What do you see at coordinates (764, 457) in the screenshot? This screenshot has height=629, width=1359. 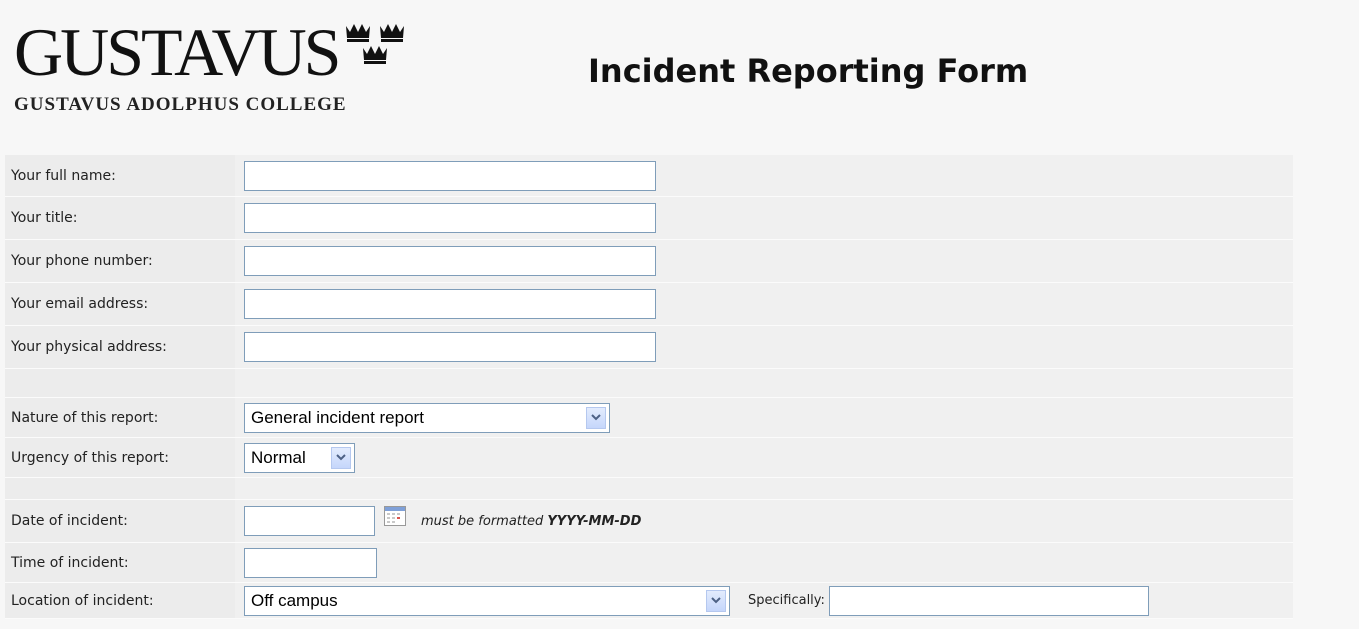 I see `urgency-cell: Normal` at bounding box center [764, 457].